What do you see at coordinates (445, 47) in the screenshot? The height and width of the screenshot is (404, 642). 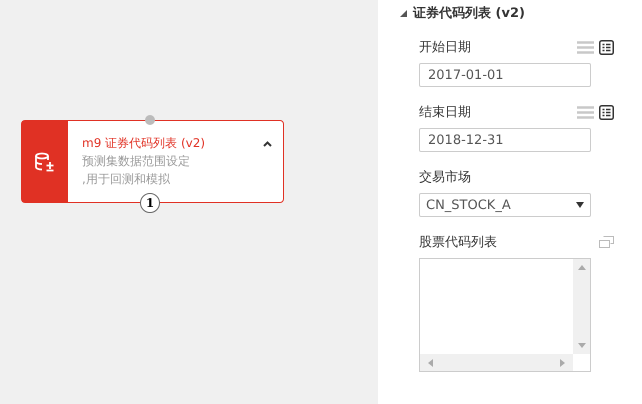 I see `field-label: 开始日期` at bounding box center [445, 47].